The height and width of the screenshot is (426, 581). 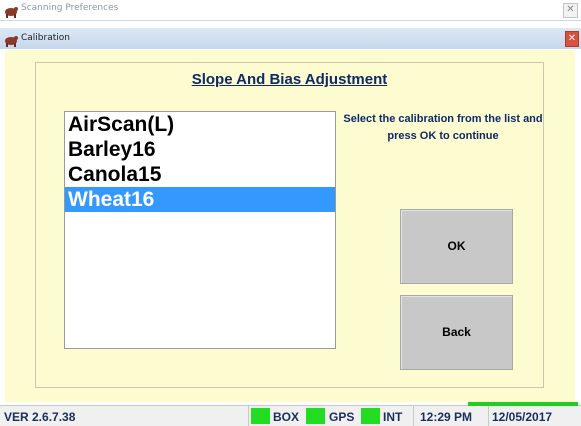 I want to click on gps-status-label: GPS, so click(x=342, y=417).